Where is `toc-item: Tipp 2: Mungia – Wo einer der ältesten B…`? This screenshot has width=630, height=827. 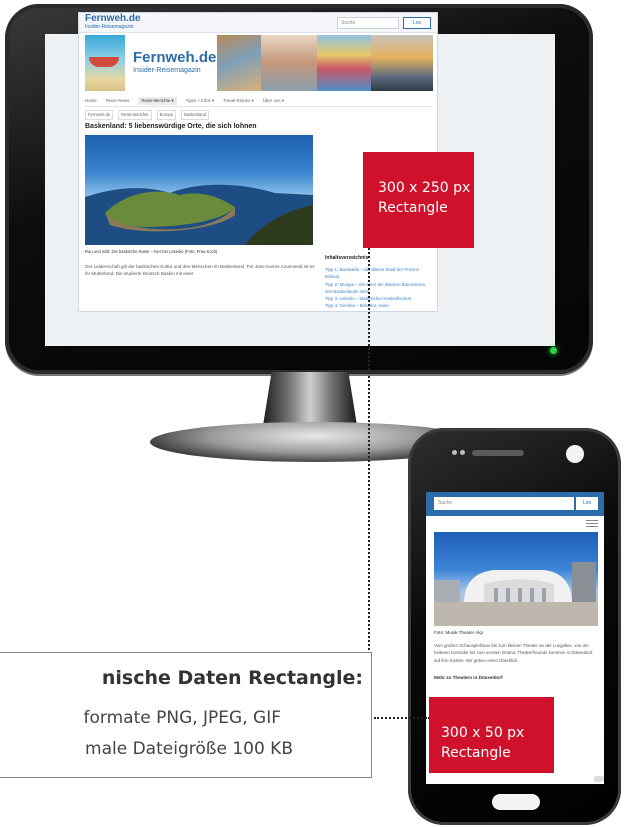 toc-item: Tipp 2: Mungia – Wo einer der ältesten B… is located at coordinates (379, 288).